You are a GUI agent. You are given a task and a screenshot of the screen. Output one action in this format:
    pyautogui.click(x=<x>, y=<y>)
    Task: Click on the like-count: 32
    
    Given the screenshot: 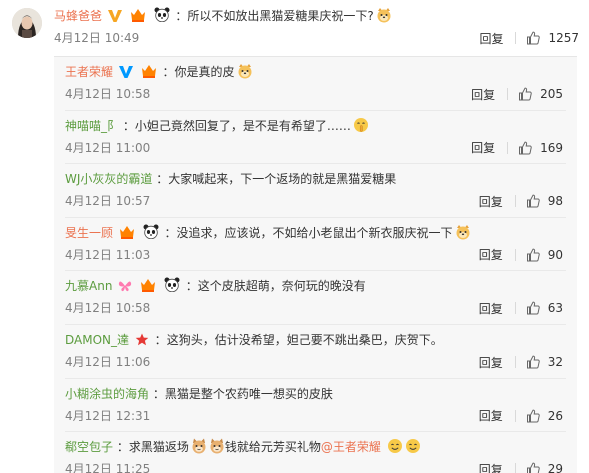 What is the action you would take?
    pyautogui.click(x=555, y=362)
    